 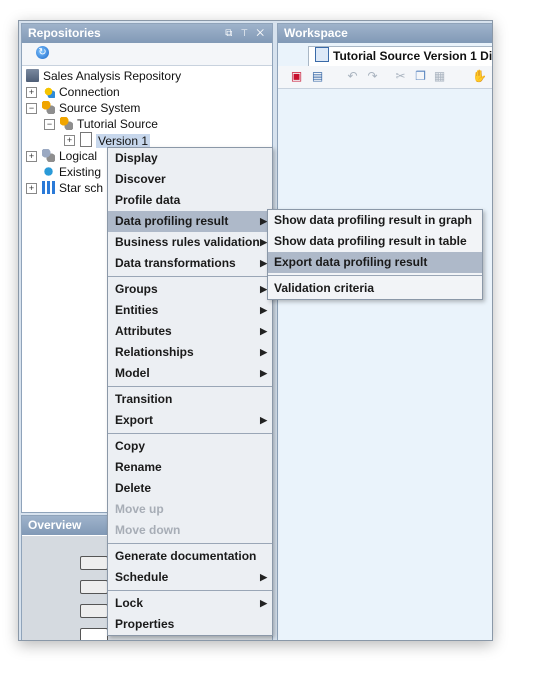 What do you see at coordinates (190, 556) in the screenshot?
I see `menu-item-generate-documentation: Generate documentation` at bounding box center [190, 556].